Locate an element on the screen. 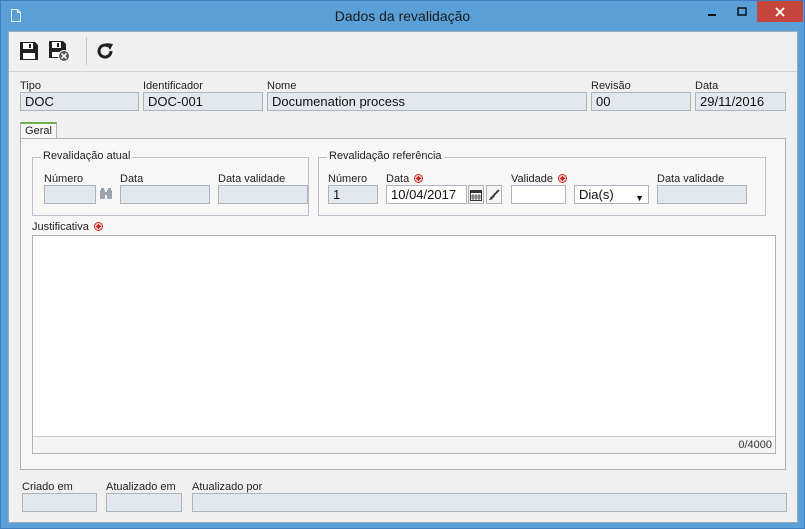 This screenshot has height=529, width=805. criado-em-label: Criado em is located at coordinates (47, 487).